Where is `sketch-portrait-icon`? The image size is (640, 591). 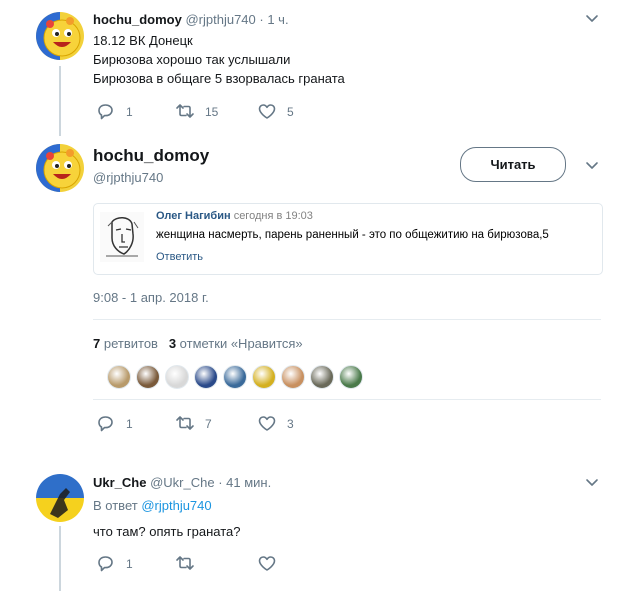
sketch-portrait-icon is located at coordinates (122, 237).